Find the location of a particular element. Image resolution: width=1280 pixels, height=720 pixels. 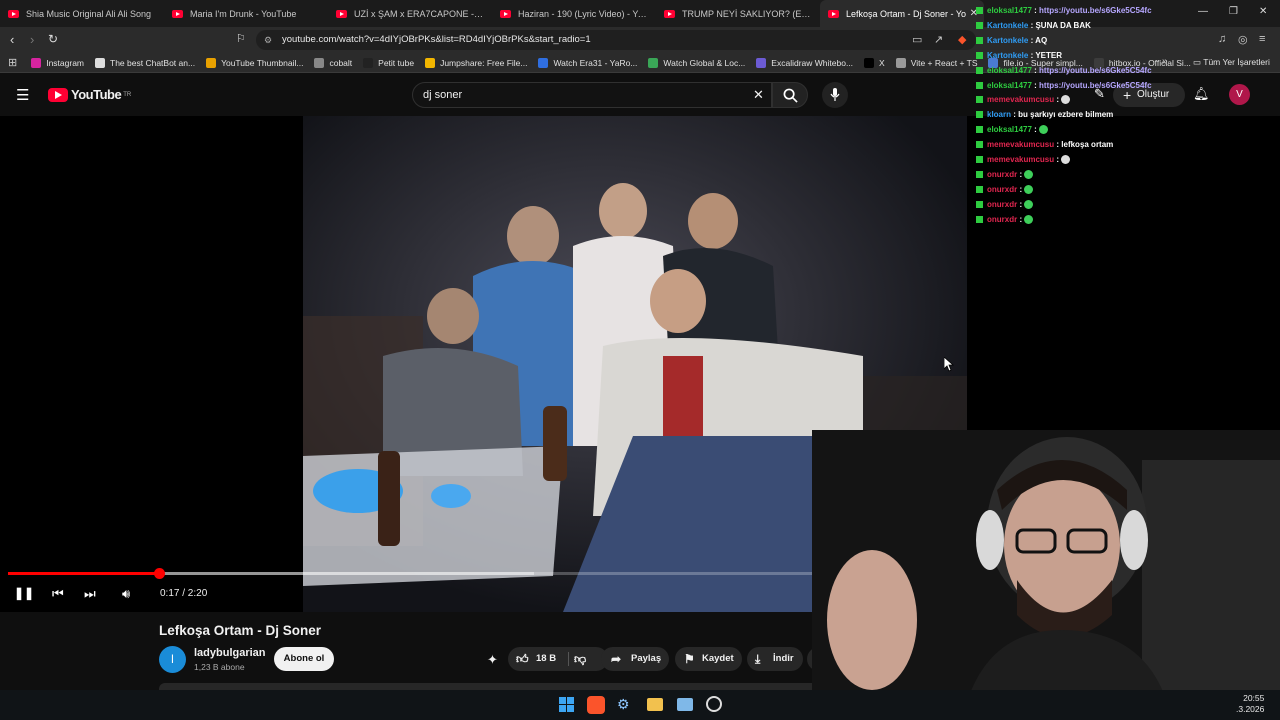

close-window-icon: ✕ is located at coordinates (1263, 11).